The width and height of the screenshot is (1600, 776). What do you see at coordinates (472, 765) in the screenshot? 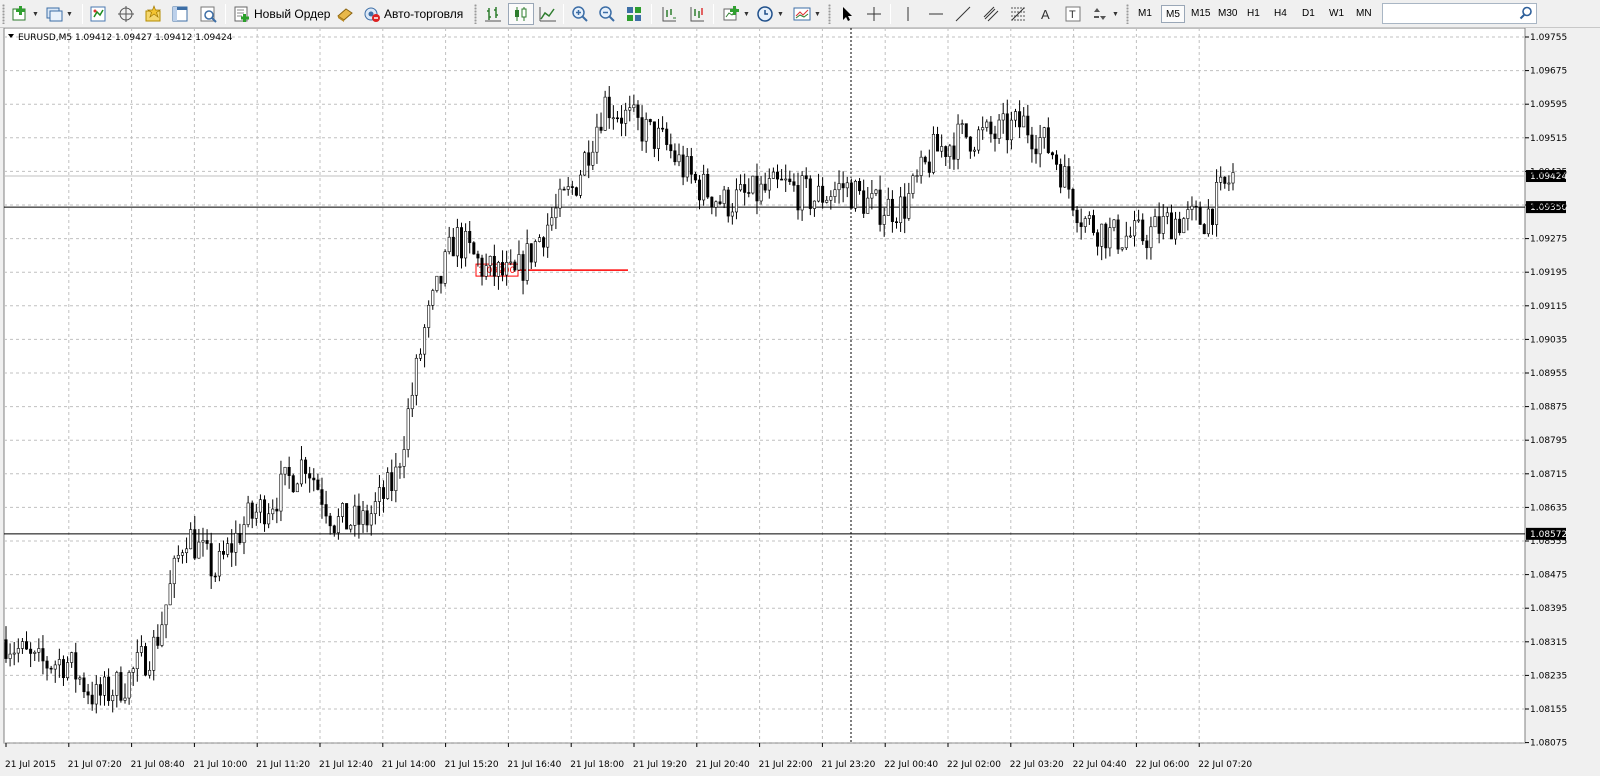
I see `time-label: 21 Jul 15:20` at bounding box center [472, 765].